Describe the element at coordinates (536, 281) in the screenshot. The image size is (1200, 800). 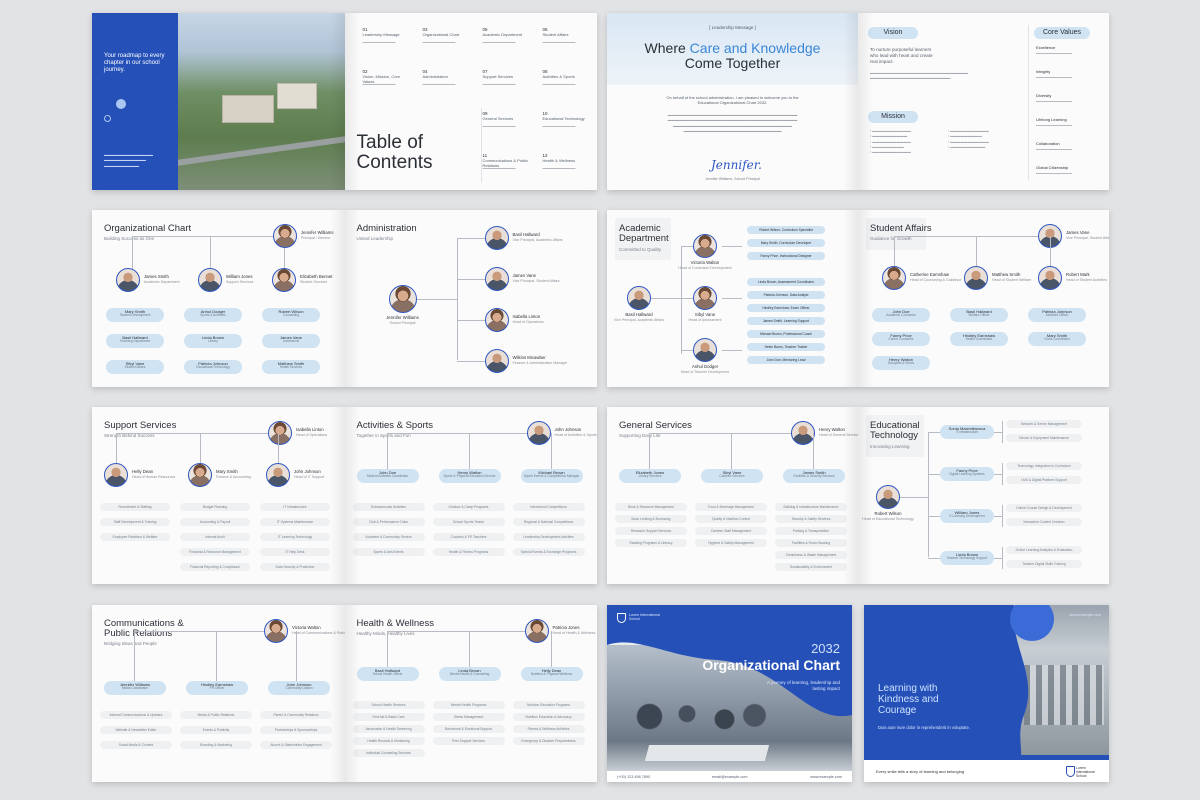
I see `person-role: Vice Principal, Student Affairs` at that location.